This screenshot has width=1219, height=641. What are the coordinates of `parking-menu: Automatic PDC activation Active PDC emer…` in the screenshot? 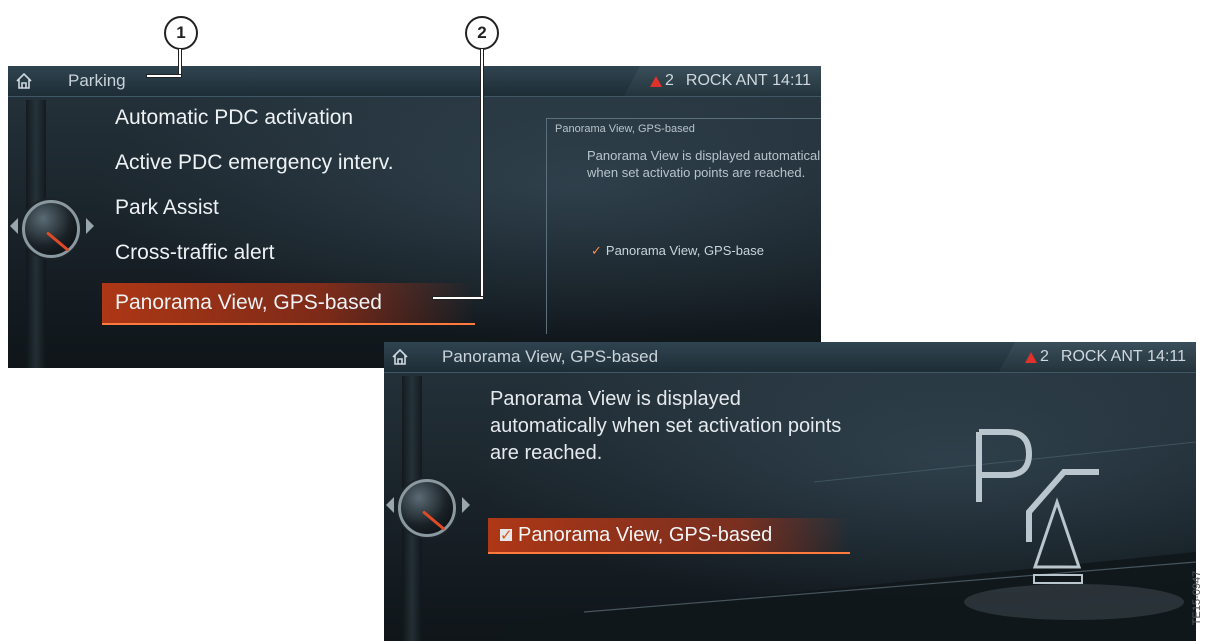 It's located at (288, 212).